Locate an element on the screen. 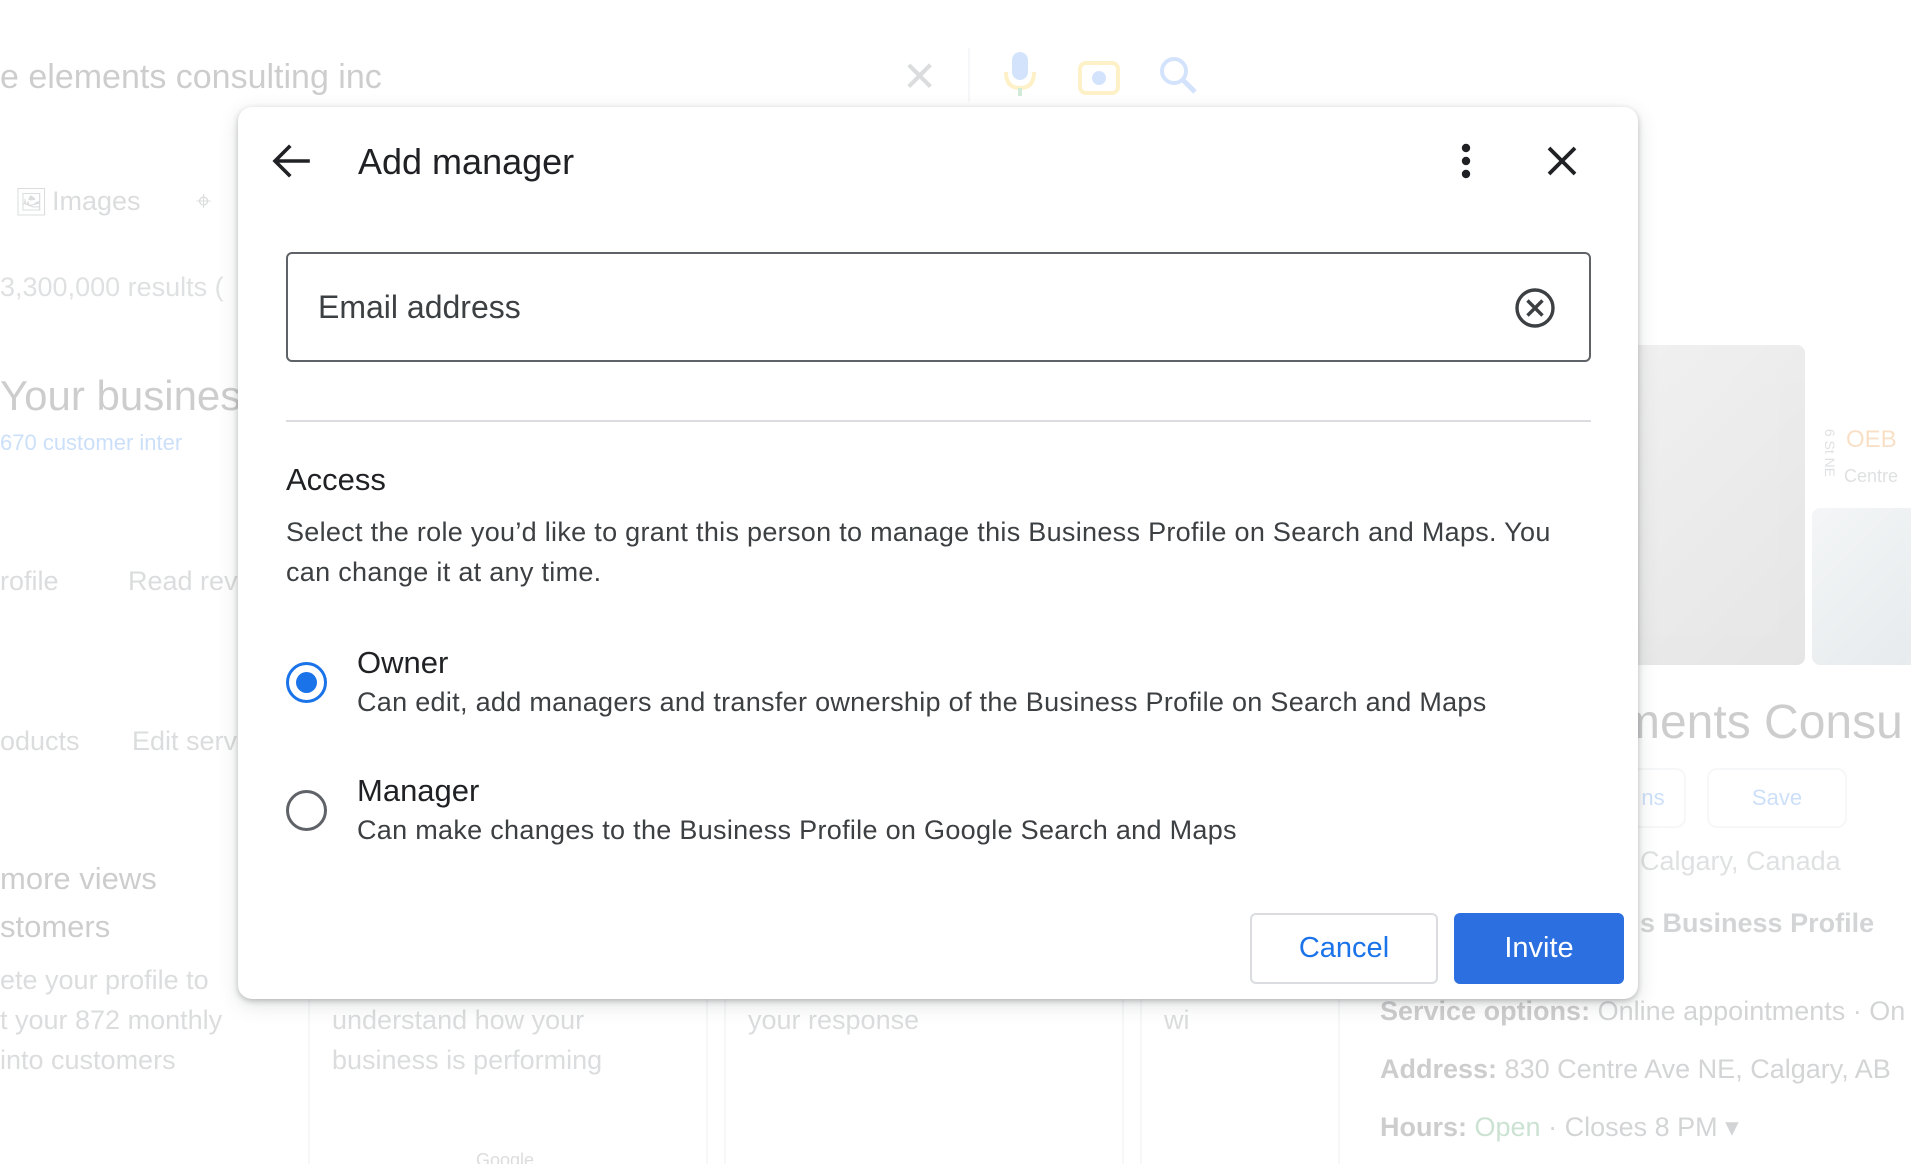 The image size is (1911, 1164). bg-promo-line-1: more views is located at coordinates (78, 878).